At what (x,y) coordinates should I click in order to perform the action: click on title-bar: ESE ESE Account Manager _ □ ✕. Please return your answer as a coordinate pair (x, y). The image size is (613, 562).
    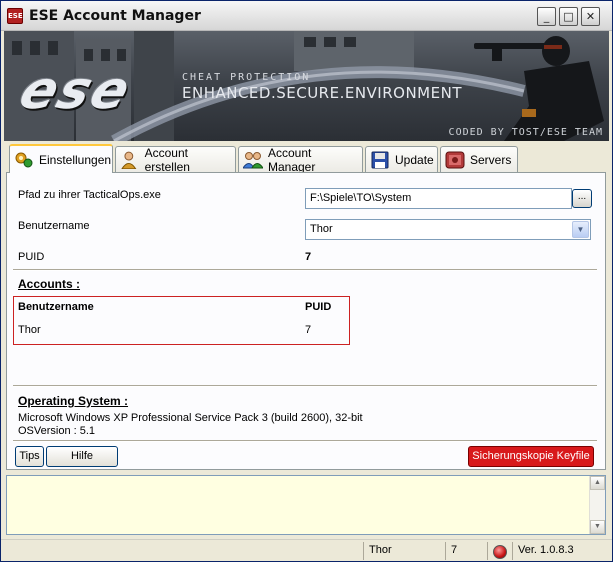
    Looking at the image, I should click on (306, 16).